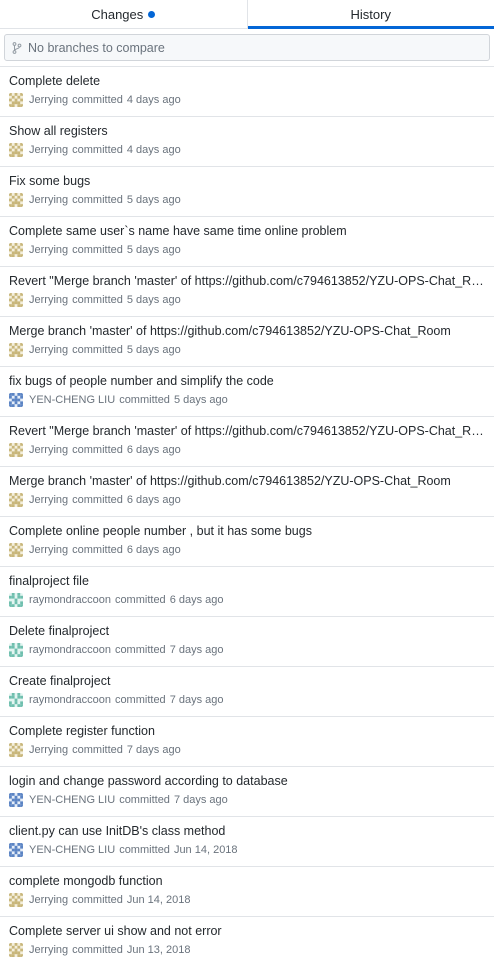  Describe the element at coordinates (60, 681) in the screenshot. I see `commit-summary: Create finalproject` at that location.